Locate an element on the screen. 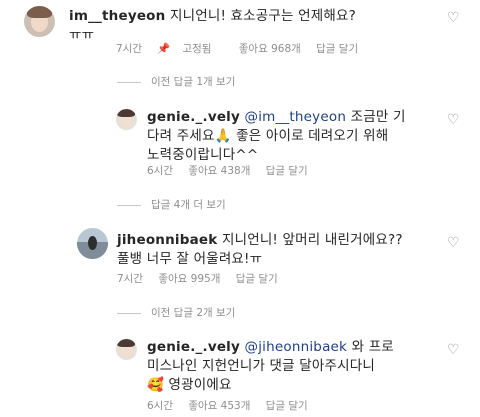  comment-text: 조금만 기 is located at coordinates (378, 117).